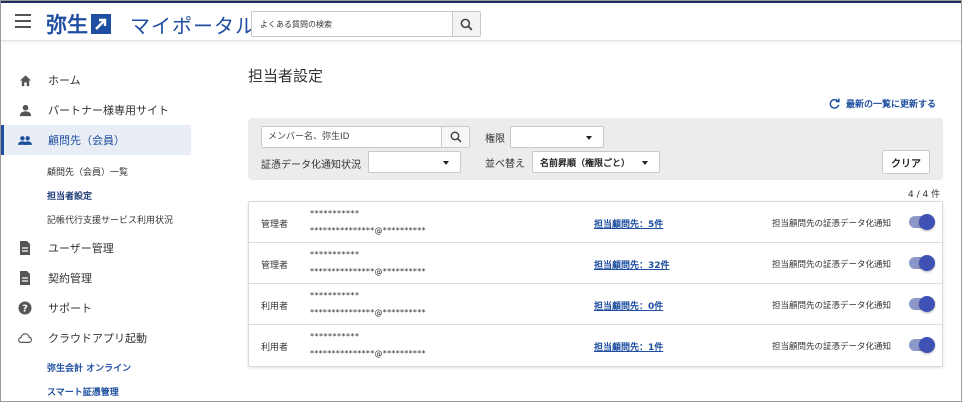  What do you see at coordinates (23, 21) in the screenshot?
I see `menu-icon` at bounding box center [23, 21].